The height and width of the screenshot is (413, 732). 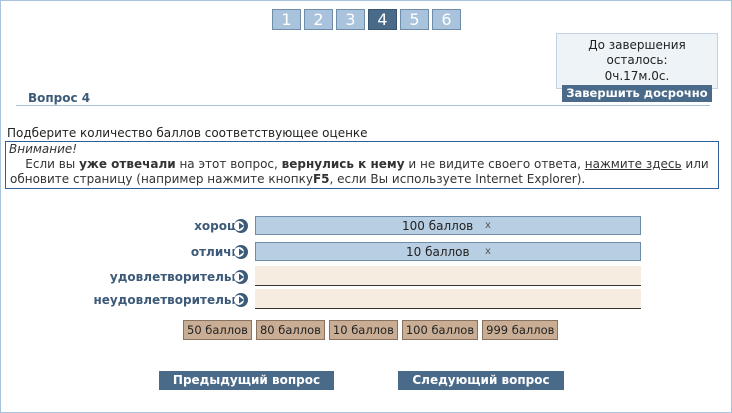 I want to click on notice-text-2: на этот вопрос,, so click(x=228, y=164).